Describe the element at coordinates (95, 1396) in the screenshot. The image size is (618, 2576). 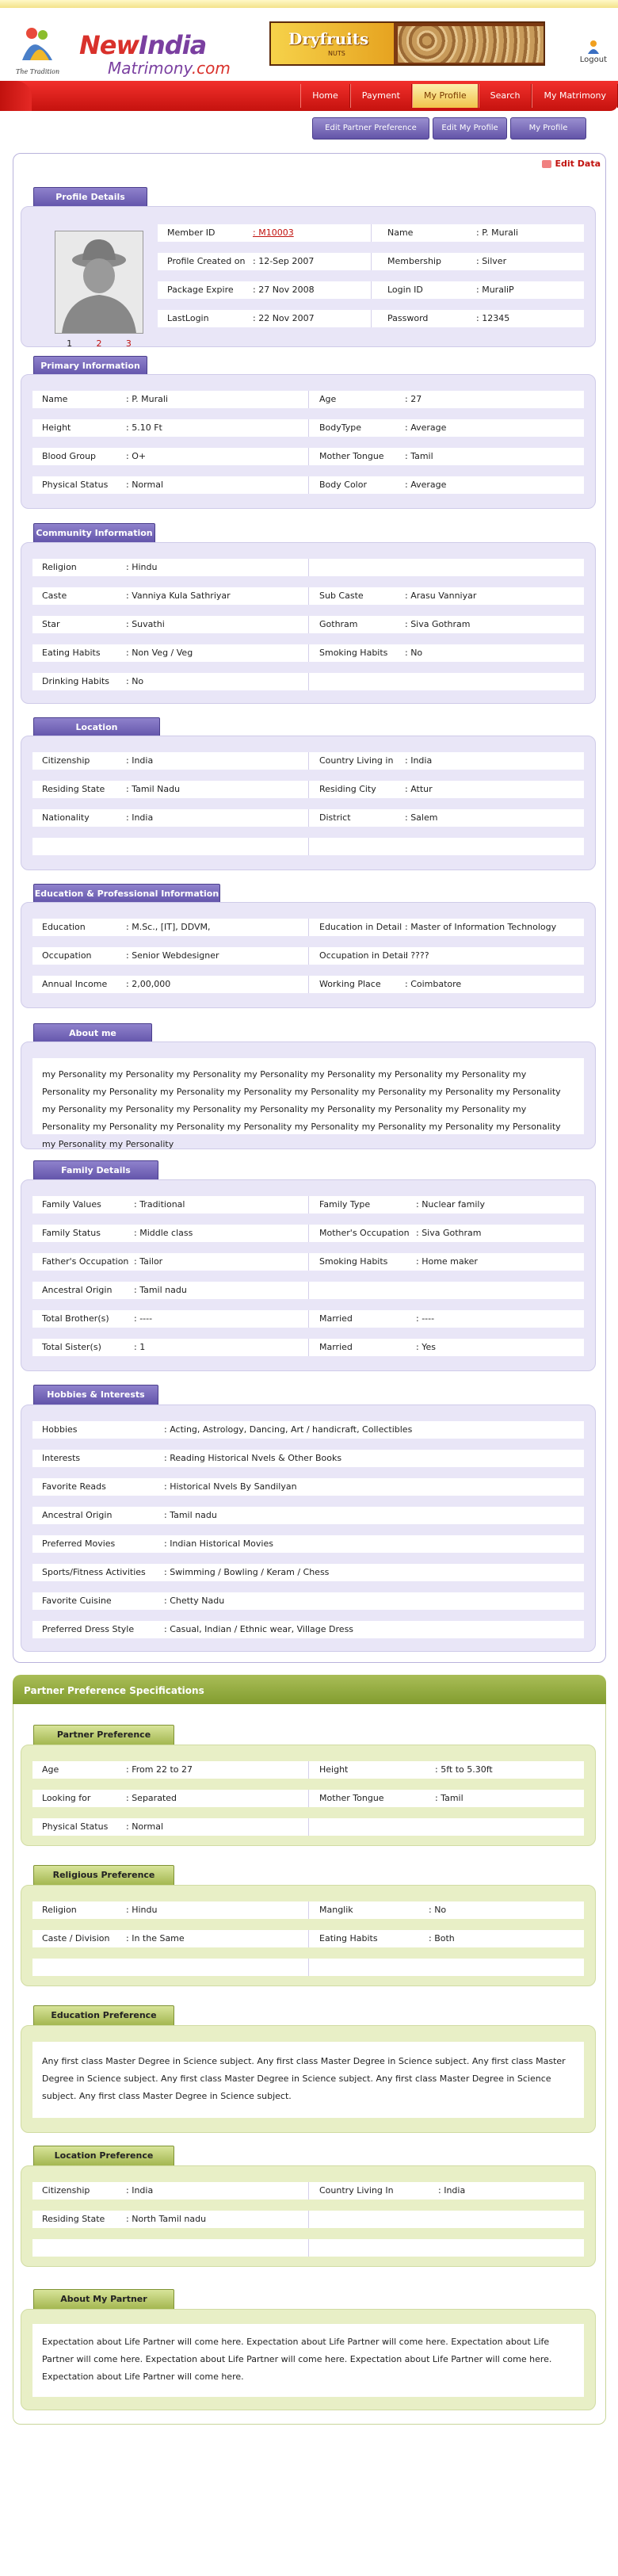
I see `hobbies-heading: Hobbies & Interests` at that location.